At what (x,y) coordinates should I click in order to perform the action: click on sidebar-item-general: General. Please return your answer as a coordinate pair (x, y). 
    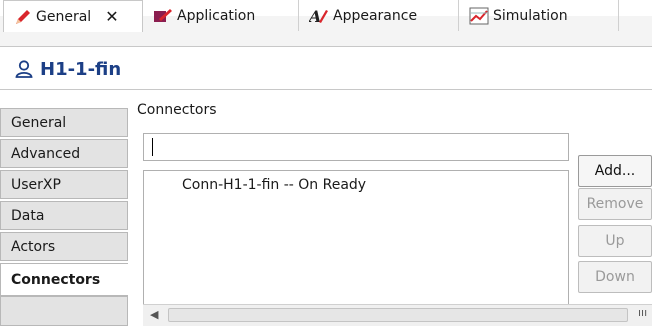
    Looking at the image, I should click on (64, 122).